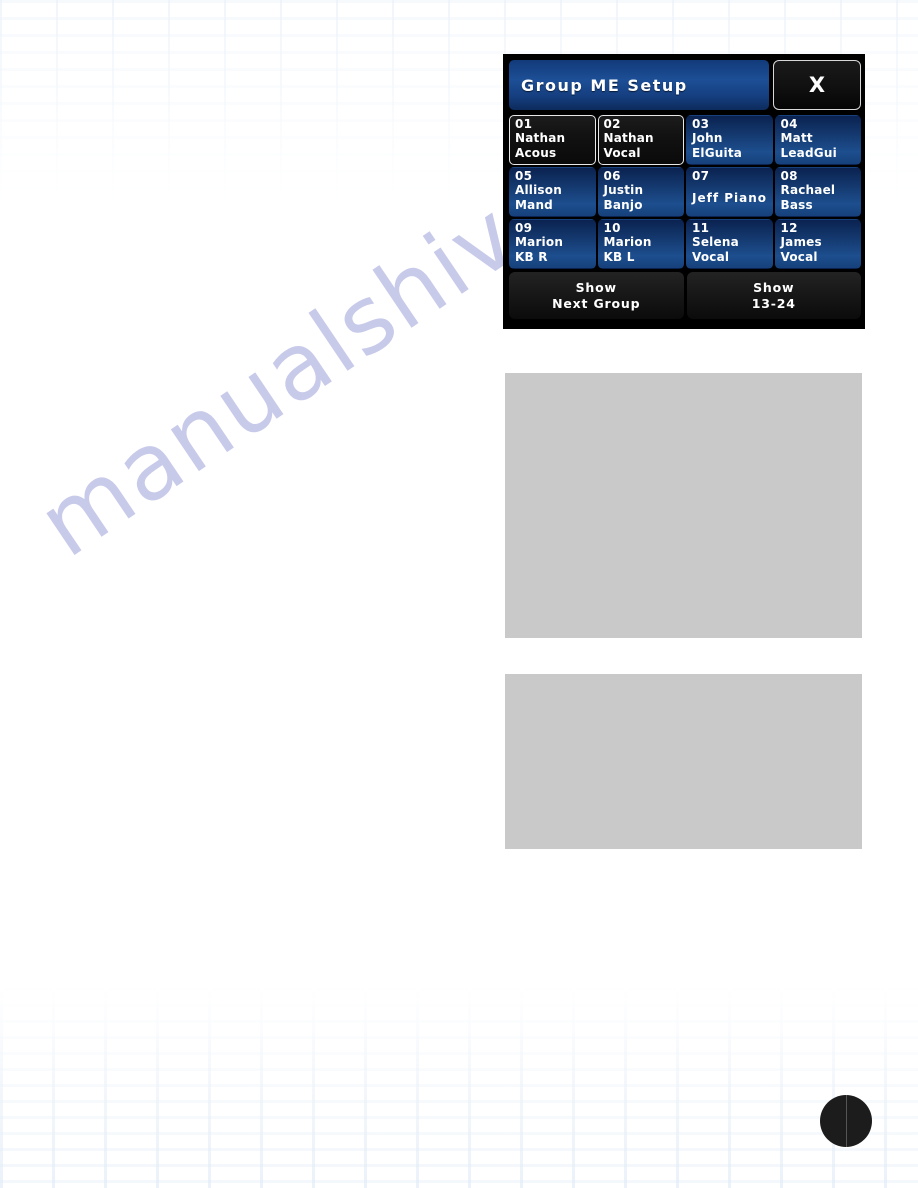  What do you see at coordinates (819, 199) in the screenshot?
I see `channel-label-group: Rachael Bass` at bounding box center [819, 199].